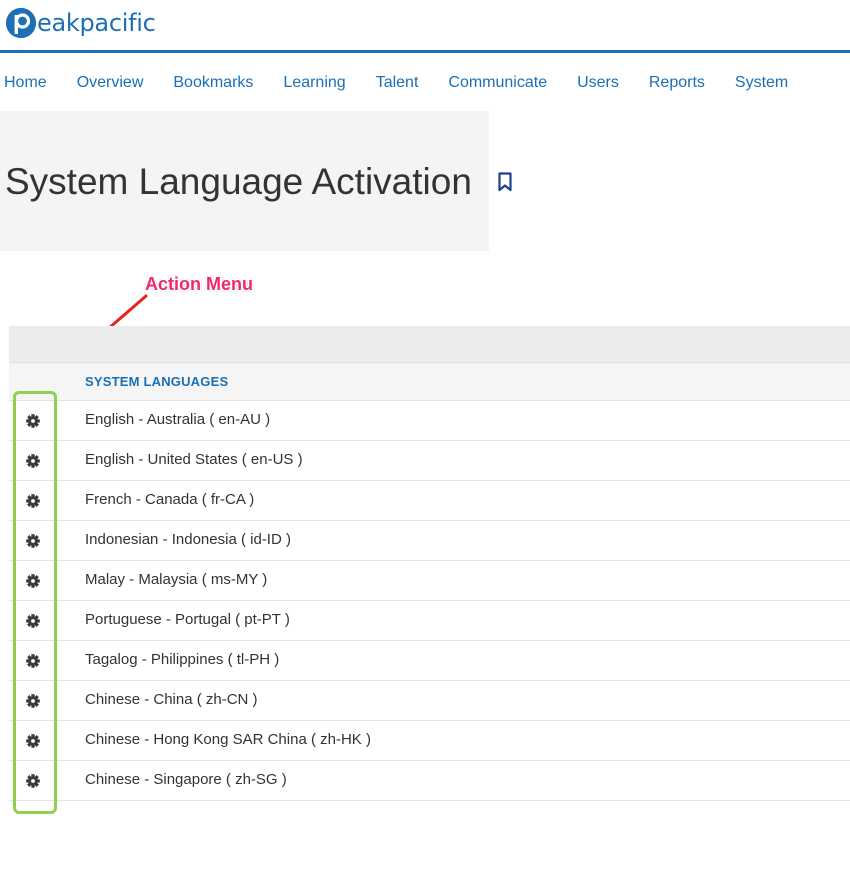 The height and width of the screenshot is (870, 850). What do you see at coordinates (194, 459) in the screenshot?
I see `language-name: English - United States ( en-US )` at bounding box center [194, 459].